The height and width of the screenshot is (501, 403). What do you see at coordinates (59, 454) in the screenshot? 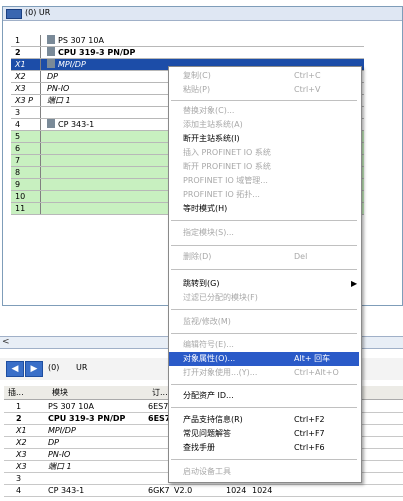
I see `module-name: PN-IO` at bounding box center [59, 454].